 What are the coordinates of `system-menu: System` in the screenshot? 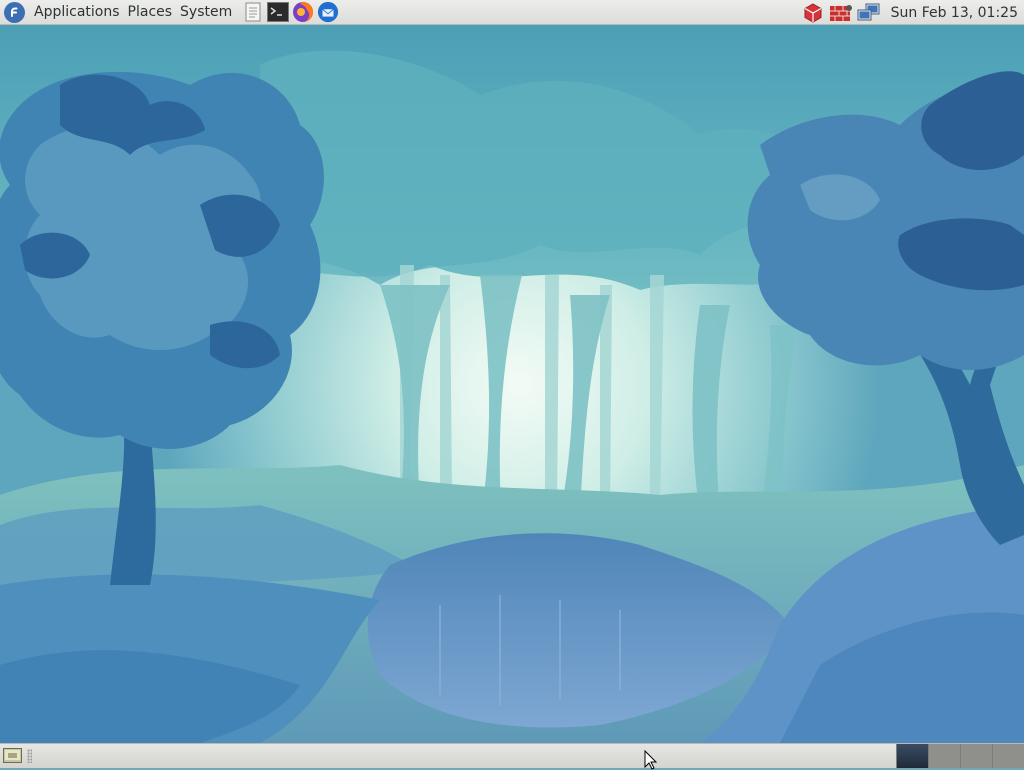 It's located at (206, 12).